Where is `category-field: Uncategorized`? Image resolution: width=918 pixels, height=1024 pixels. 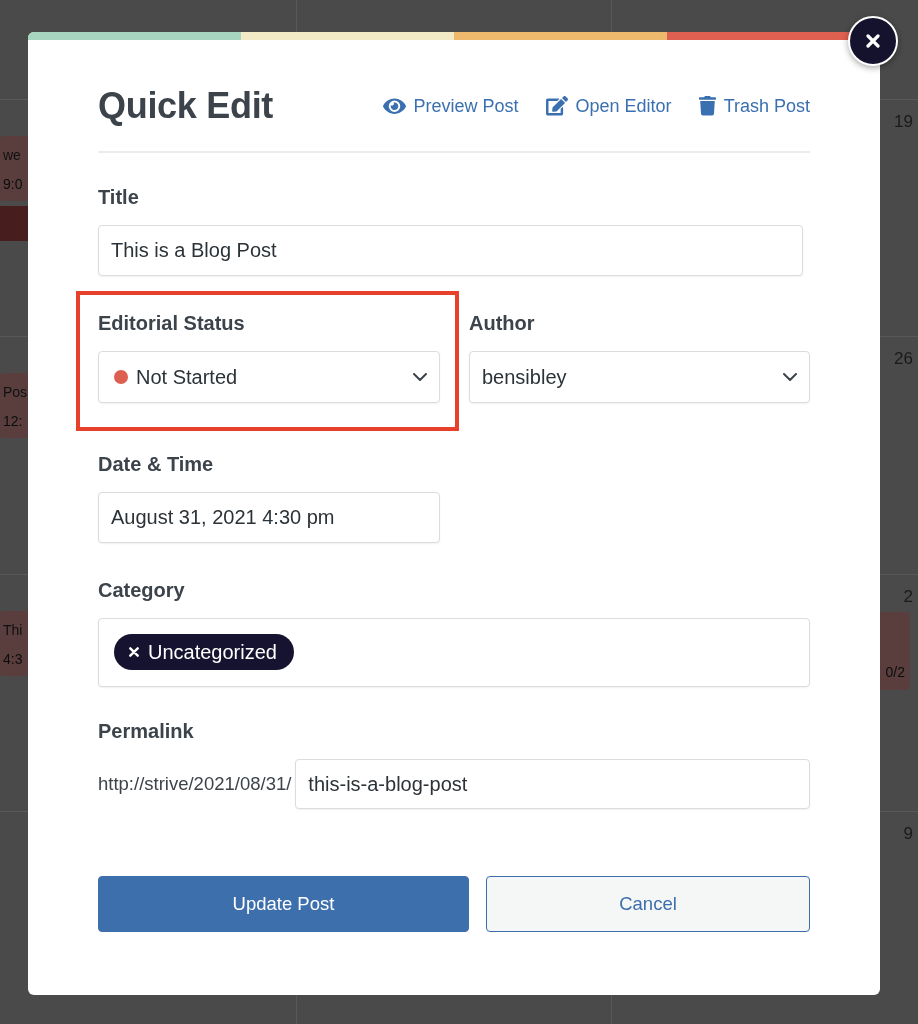 category-field: Uncategorized is located at coordinates (454, 652).